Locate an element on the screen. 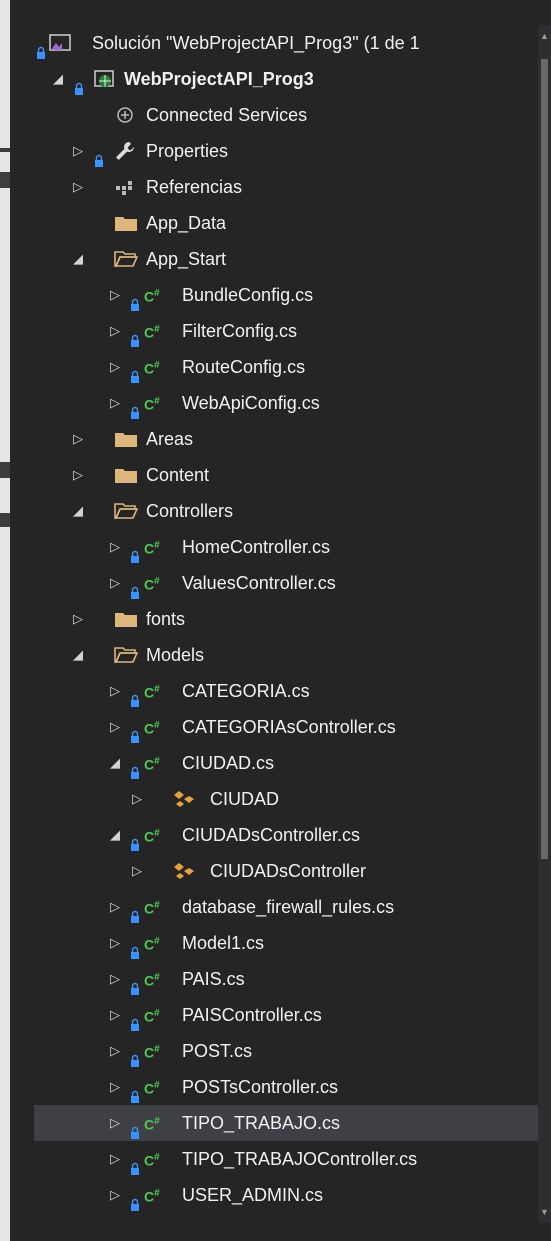 The image size is (551, 1241). tree-item-label: USER_ADMIN.cs is located at coordinates (253, 1195).